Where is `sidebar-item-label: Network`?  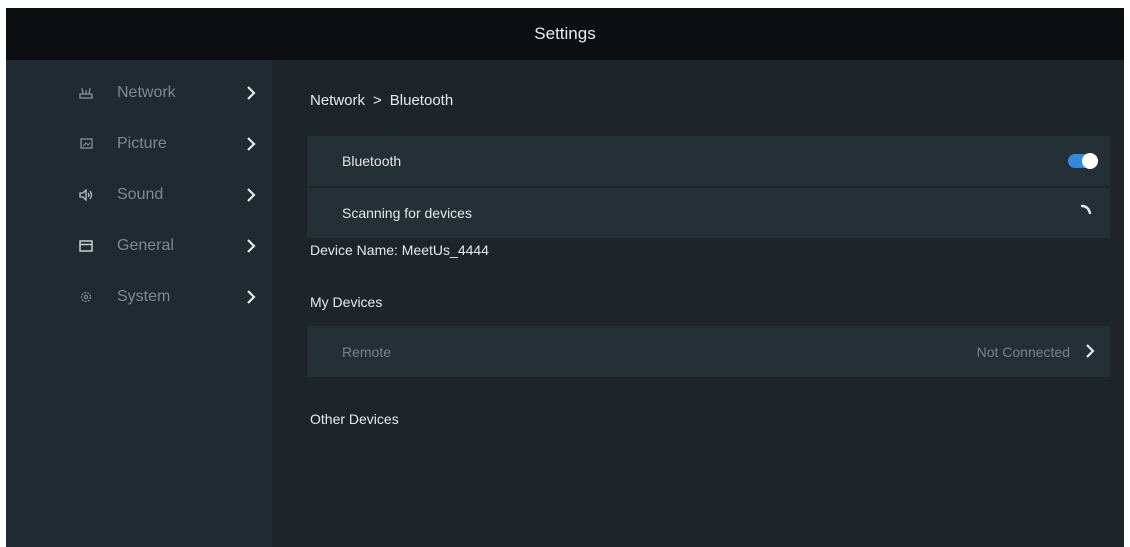
sidebar-item-label: Network is located at coordinates (146, 92).